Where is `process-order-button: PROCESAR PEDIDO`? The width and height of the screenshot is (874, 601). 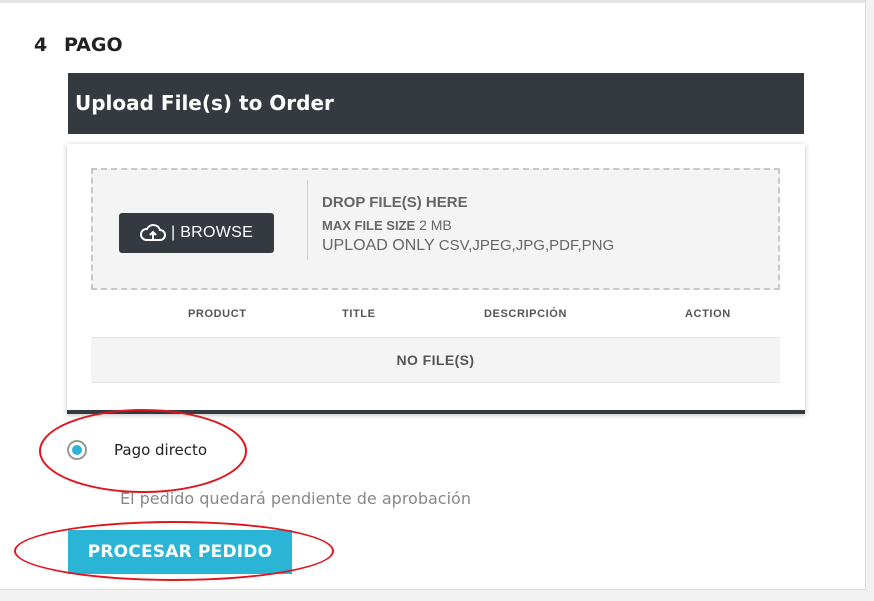
process-order-button: PROCESAR PEDIDO is located at coordinates (180, 552).